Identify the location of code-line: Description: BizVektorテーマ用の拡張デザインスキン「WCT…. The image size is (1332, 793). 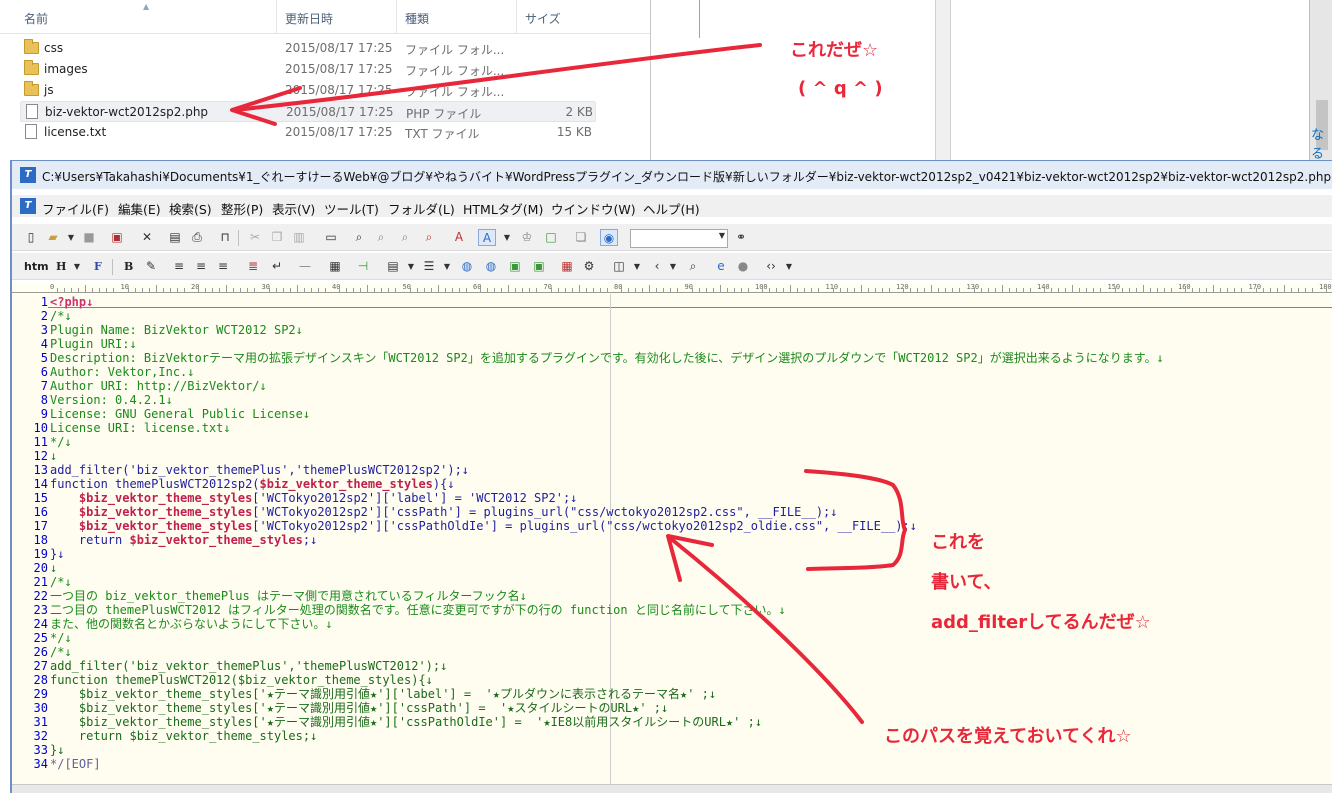
(607, 358).